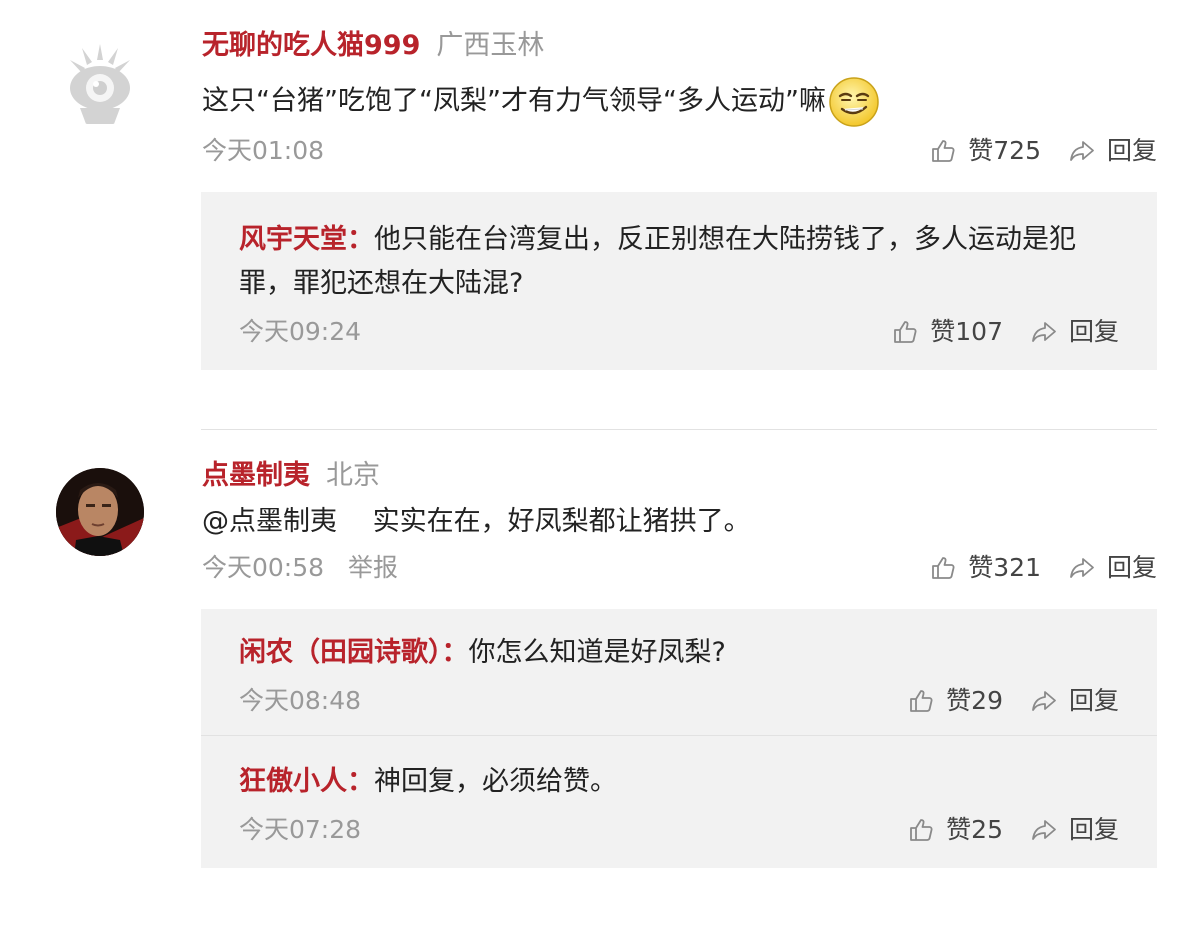 The image size is (1200, 929). What do you see at coordinates (300, 331) in the screenshot?
I see `reply-timestamp: 今天09:24` at bounding box center [300, 331].